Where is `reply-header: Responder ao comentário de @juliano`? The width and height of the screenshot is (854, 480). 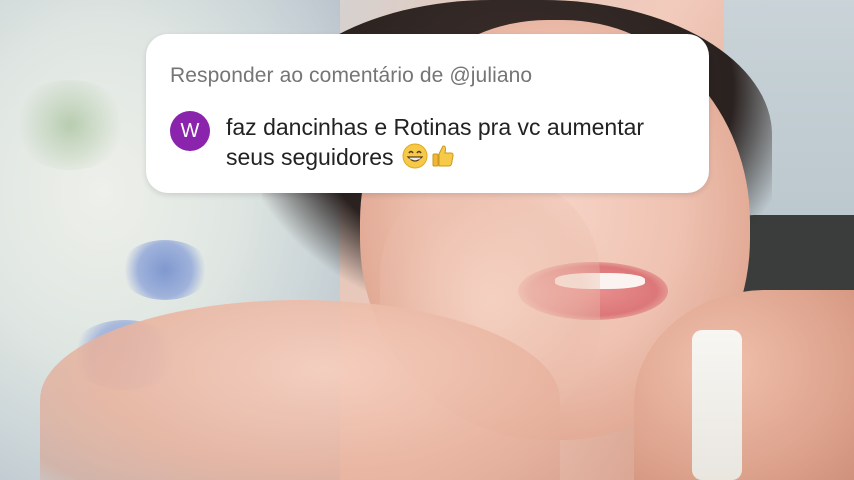
reply-header: Responder ao comentário de @juliano is located at coordinates (351, 75).